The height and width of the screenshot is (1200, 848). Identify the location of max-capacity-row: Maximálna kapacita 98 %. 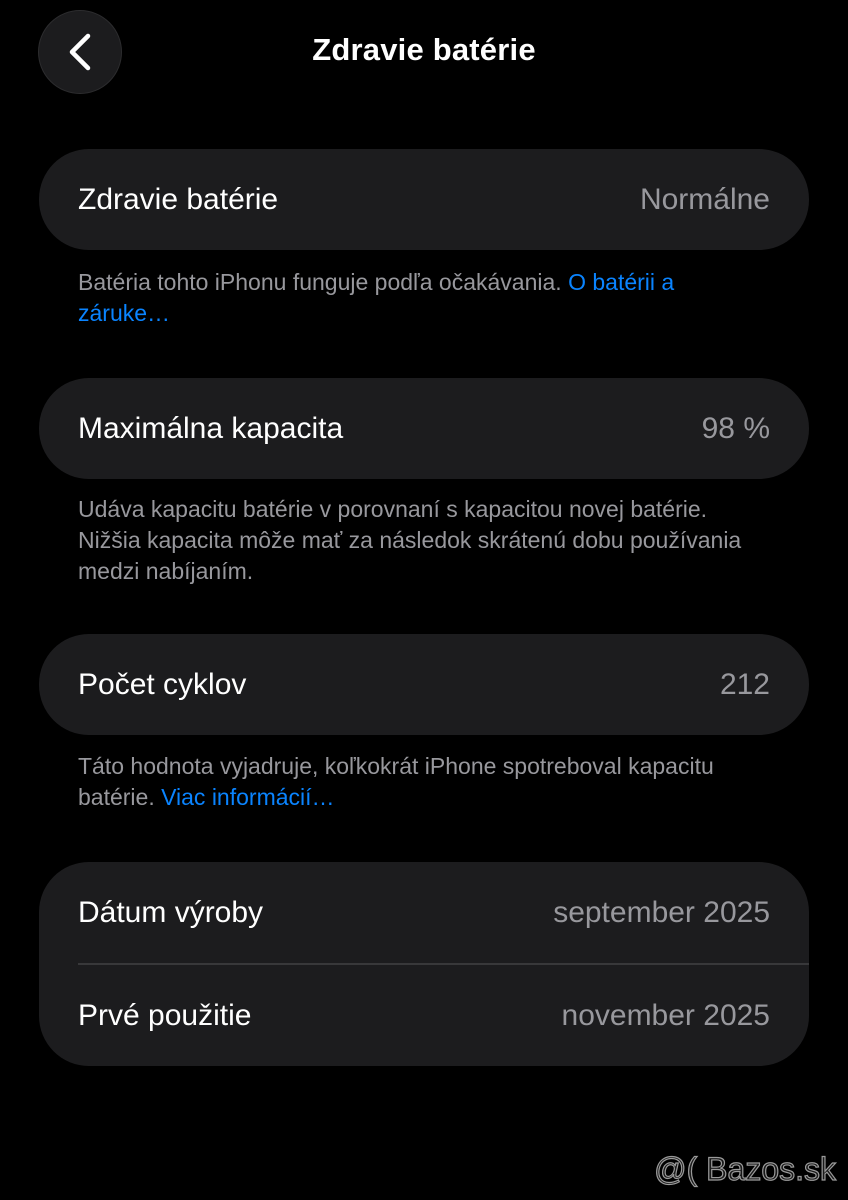
(424, 428).